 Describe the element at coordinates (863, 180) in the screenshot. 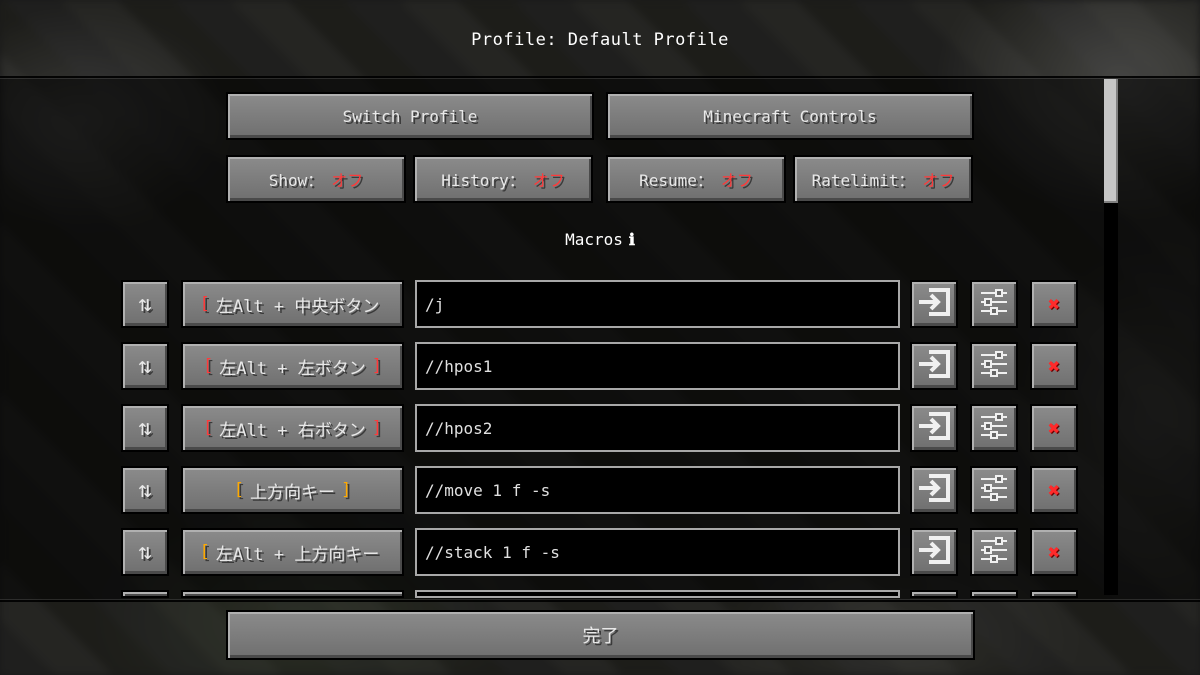

I see `ratelimit-toggle-label: Ratelimit：` at that location.